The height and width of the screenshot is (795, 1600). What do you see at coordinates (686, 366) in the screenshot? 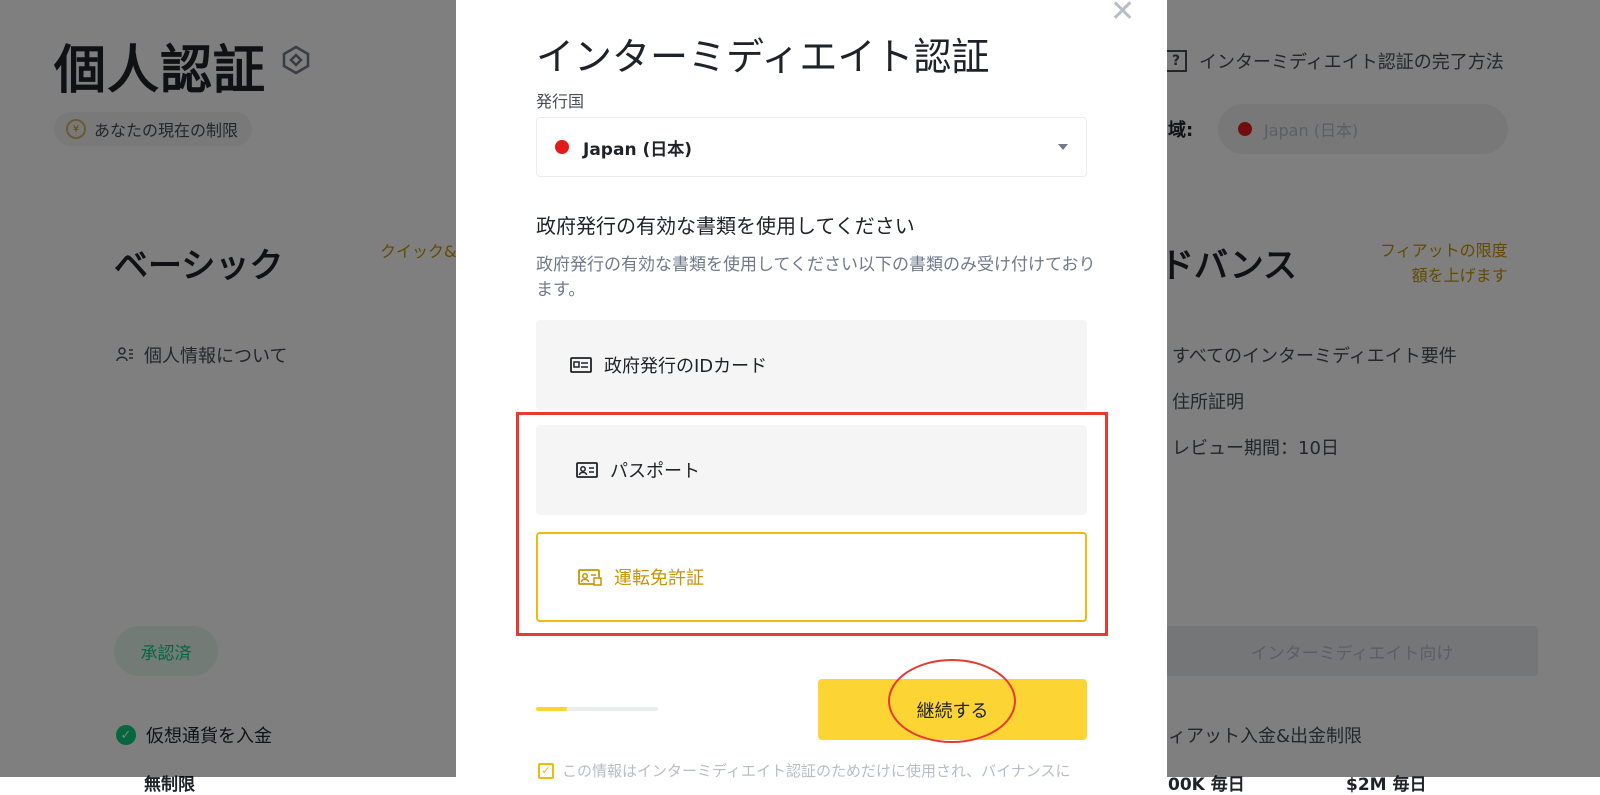
I see `option-label: 政府発行のIDカード` at bounding box center [686, 366].